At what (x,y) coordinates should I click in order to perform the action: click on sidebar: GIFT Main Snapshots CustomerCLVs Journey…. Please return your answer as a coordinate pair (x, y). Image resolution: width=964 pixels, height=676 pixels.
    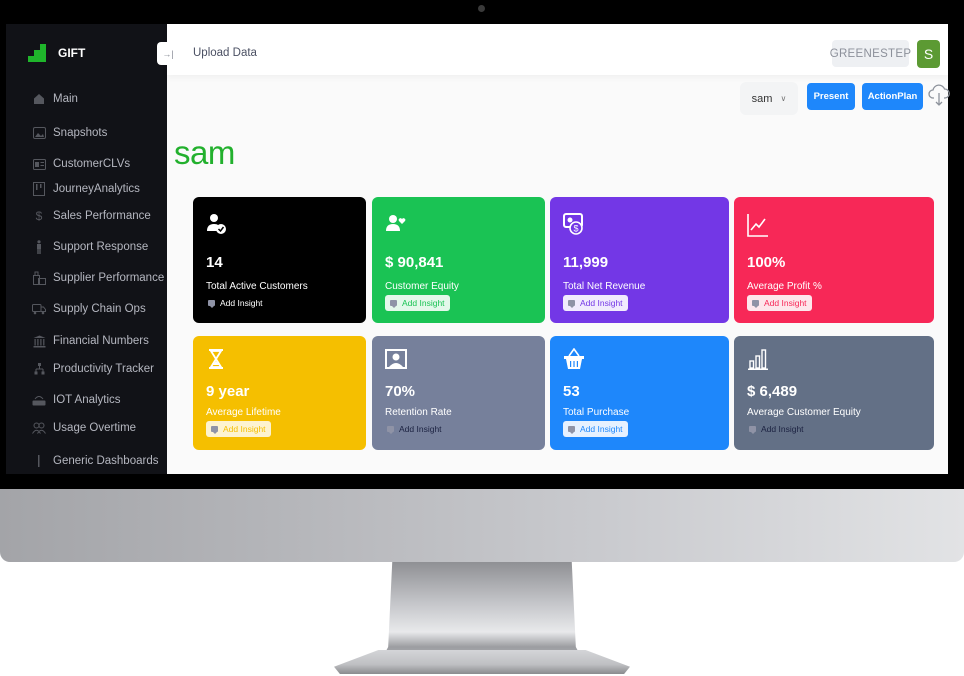
    Looking at the image, I should click on (86, 249).